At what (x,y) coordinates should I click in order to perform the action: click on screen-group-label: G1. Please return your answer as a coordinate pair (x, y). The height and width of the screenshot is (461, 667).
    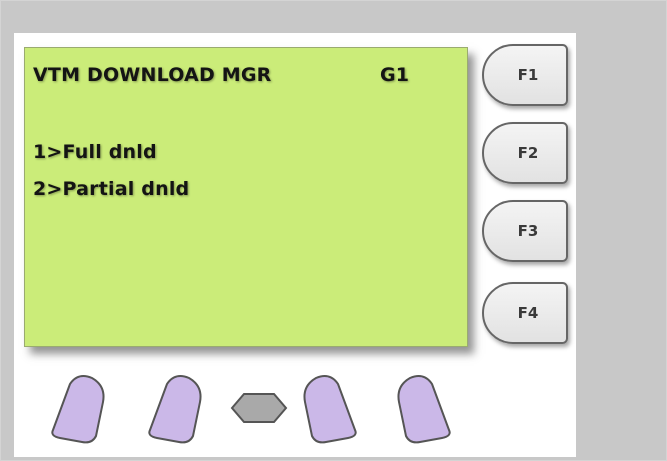
    Looking at the image, I should click on (395, 75).